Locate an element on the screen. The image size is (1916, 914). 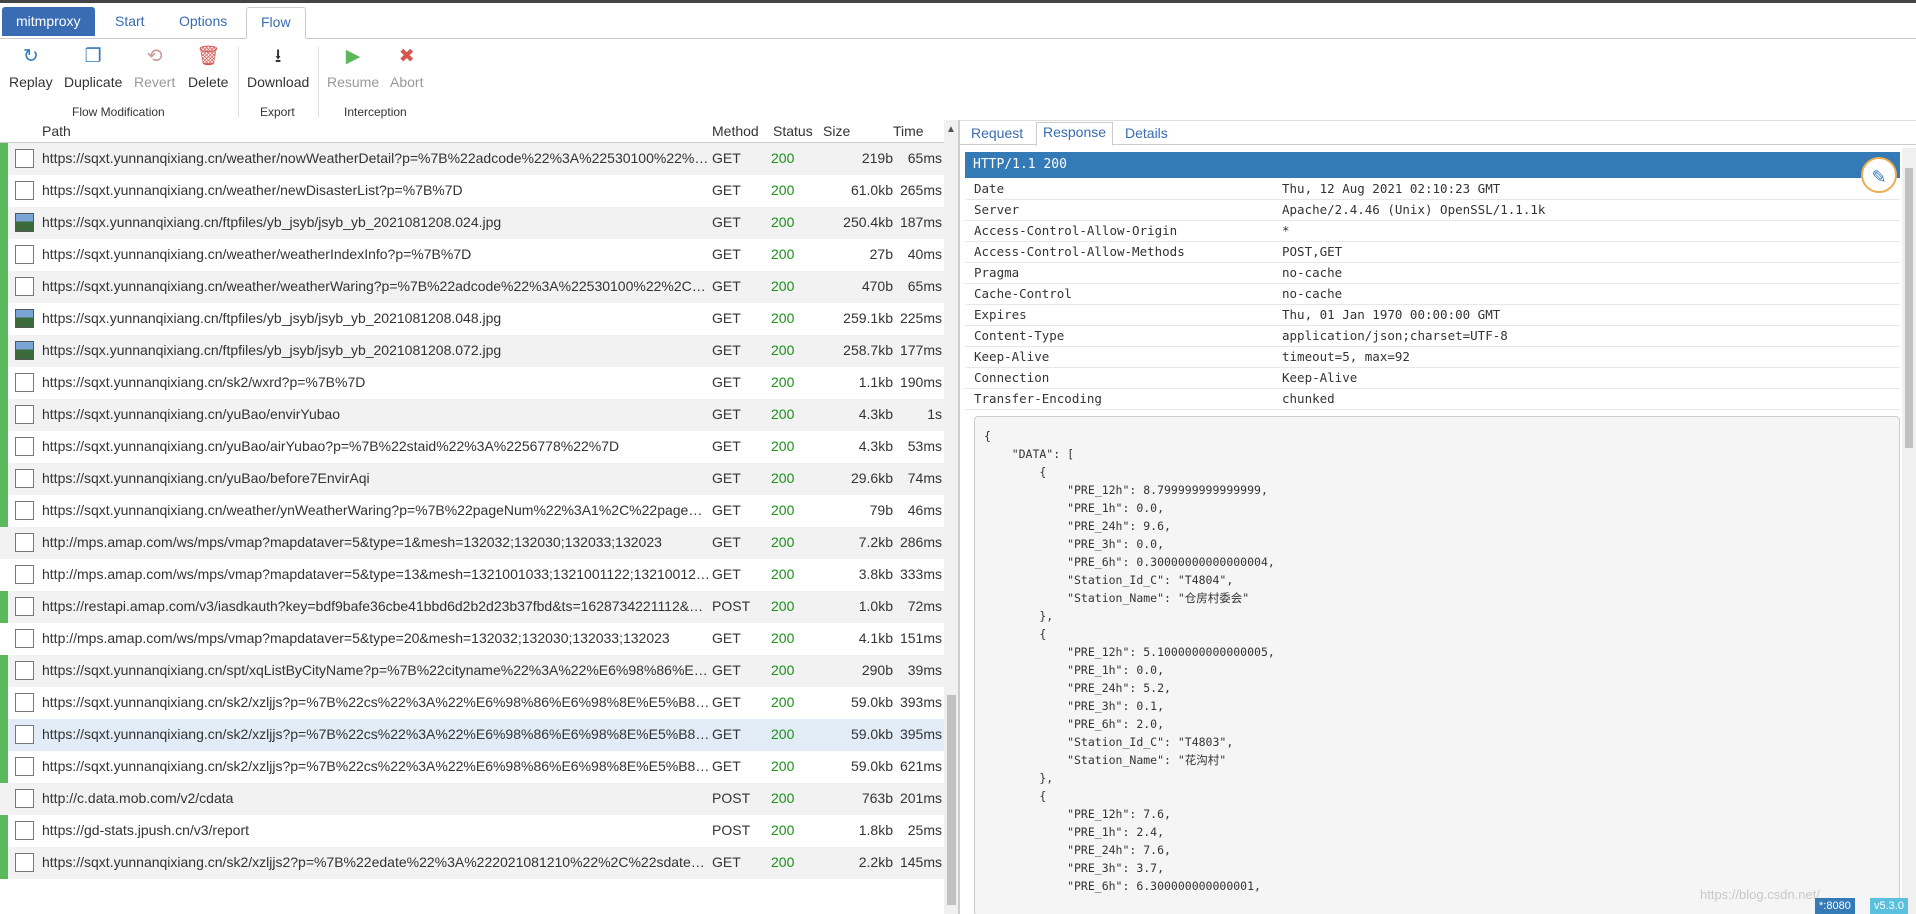
row-size: 1.1kb is located at coordinates (875, 382).